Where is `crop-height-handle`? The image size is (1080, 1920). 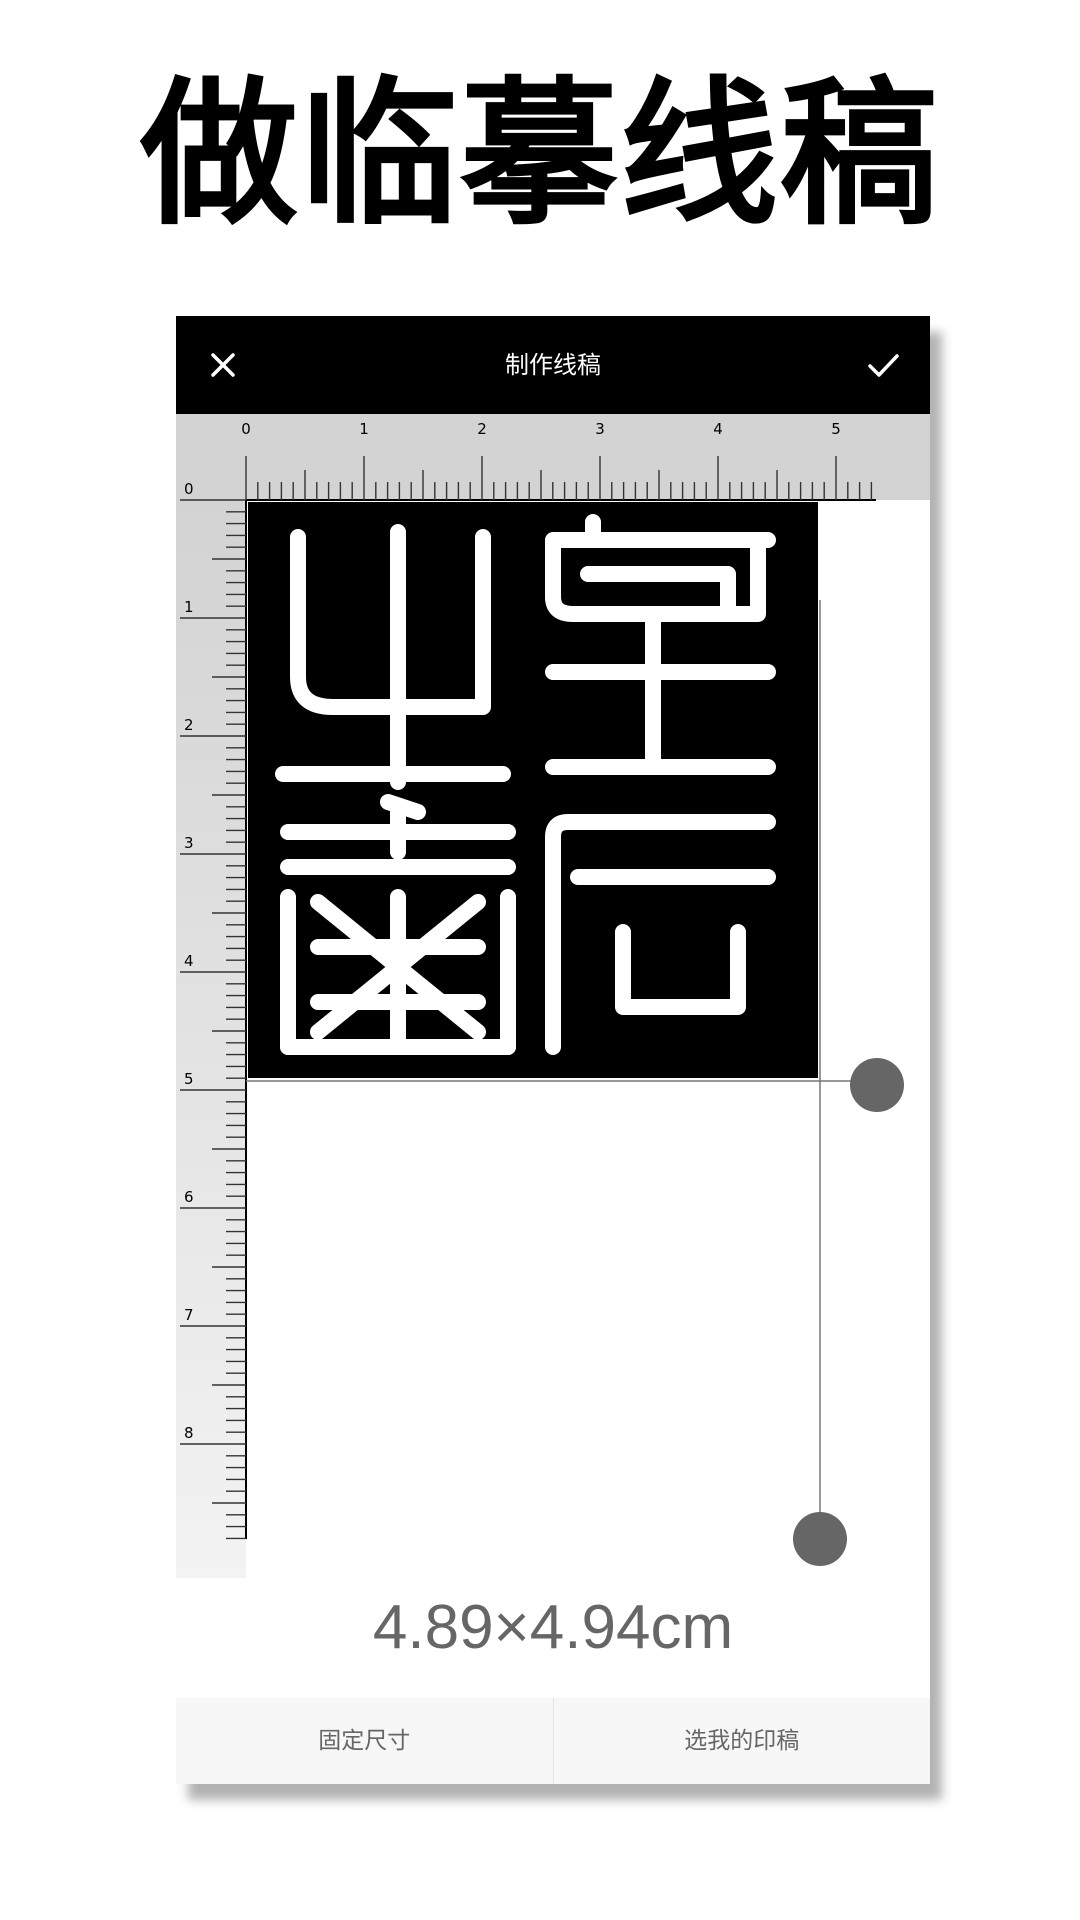
crop-height-handle is located at coordinates (820, 1539).